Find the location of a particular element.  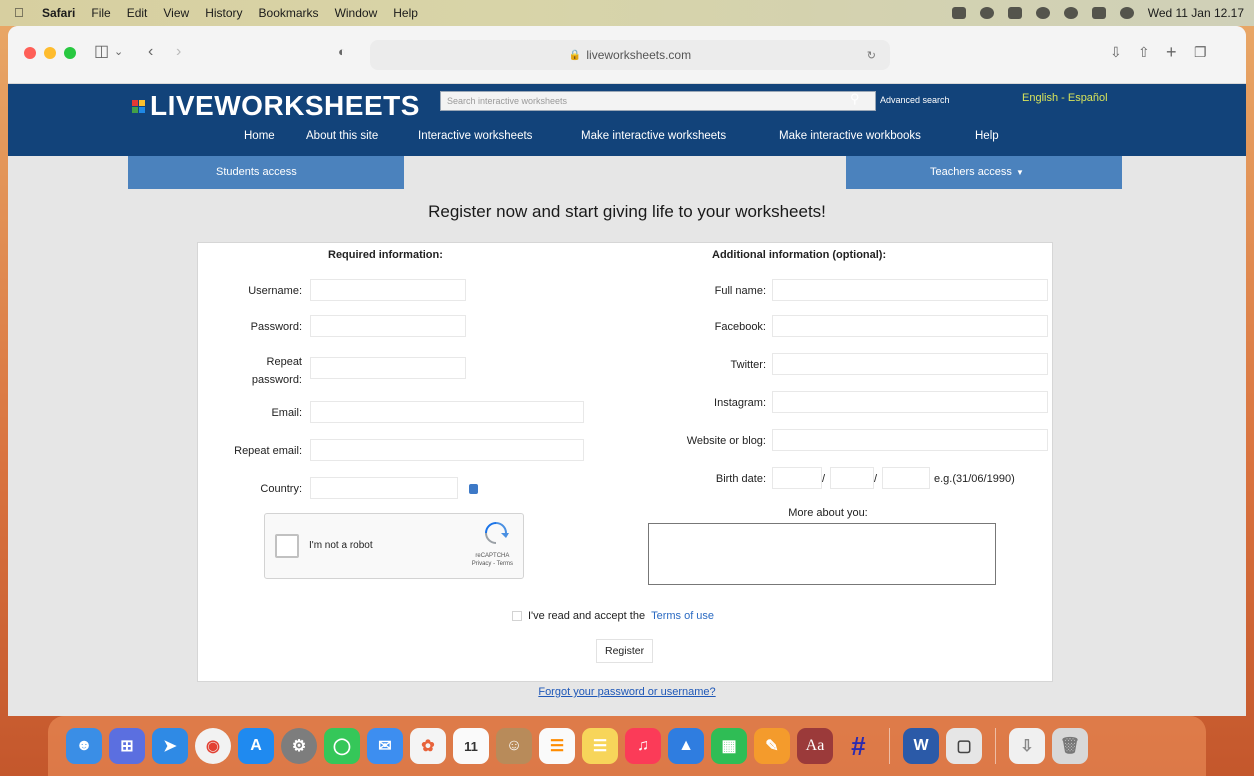

launchpad-icon: ⊞ is located at coordinates (127, 746).